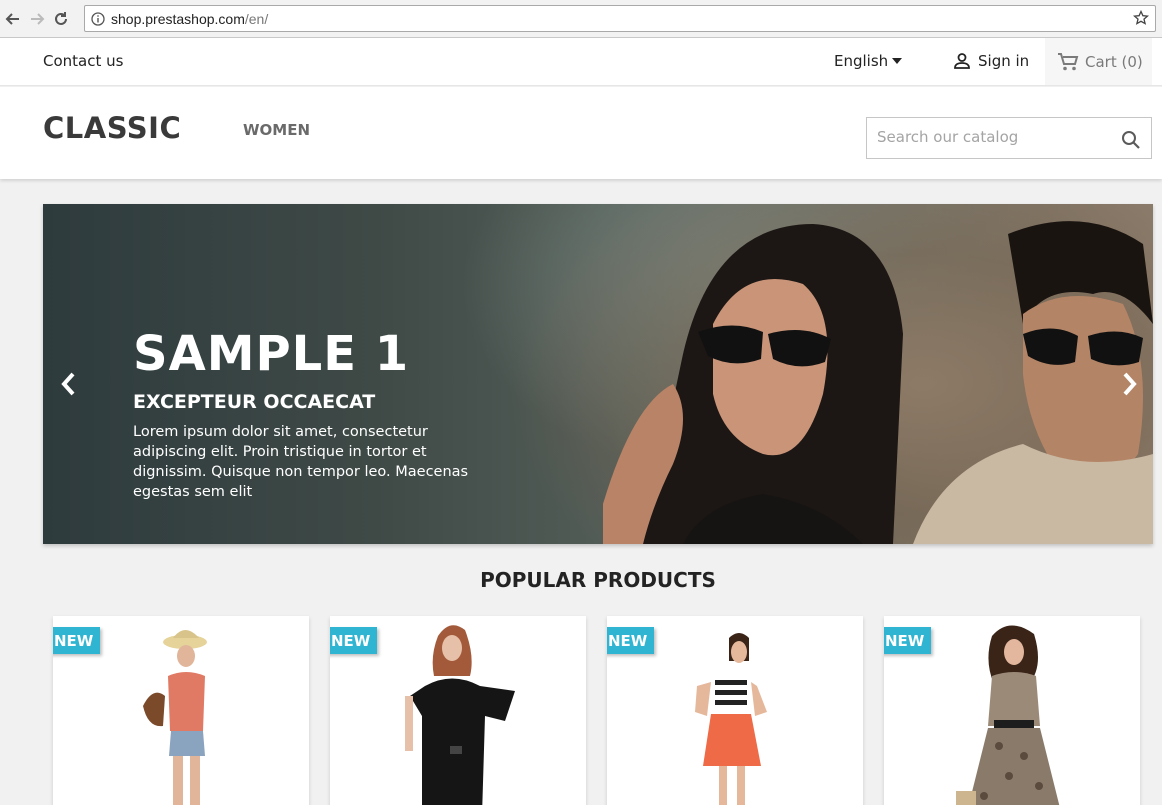 This screenshot has height=805, width=1162. What do you see at coordinates (61, 19) in the screenshot?
I see `reload-icon` at bounding box center [61, 19].